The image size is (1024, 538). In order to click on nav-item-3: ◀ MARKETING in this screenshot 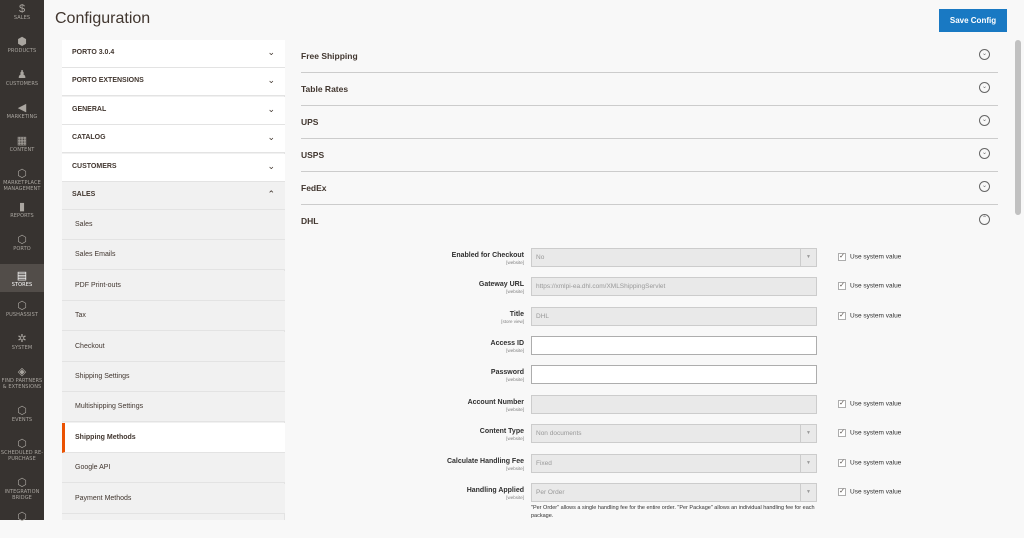, I will do `click(22, 114)`.